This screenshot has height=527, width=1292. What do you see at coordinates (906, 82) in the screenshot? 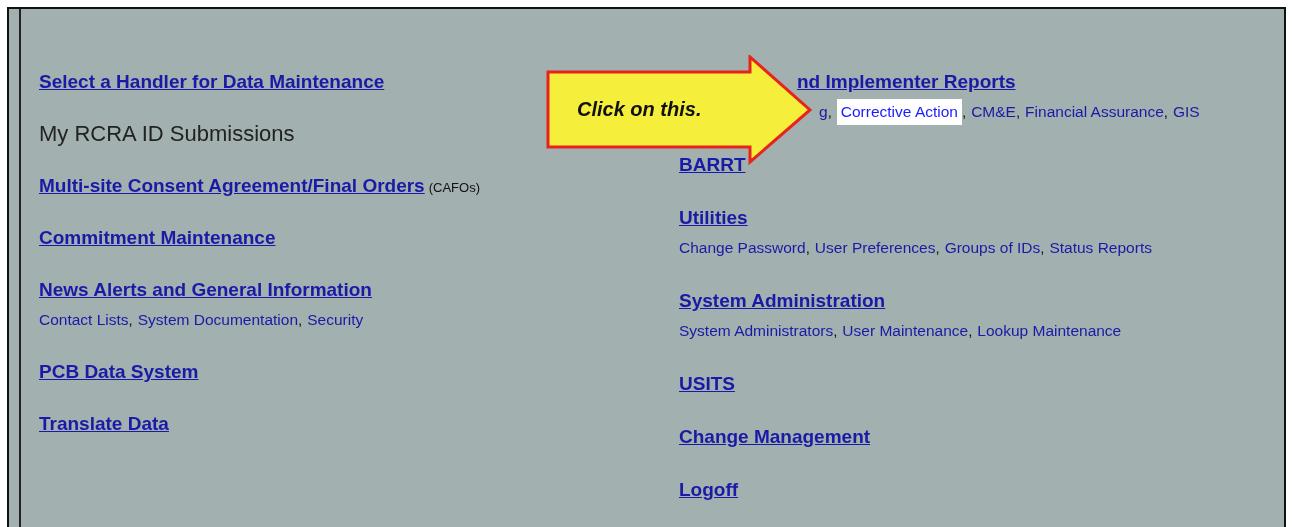
I see `menu-link: nd Implementer Reports` at bounding box center [906, 82].